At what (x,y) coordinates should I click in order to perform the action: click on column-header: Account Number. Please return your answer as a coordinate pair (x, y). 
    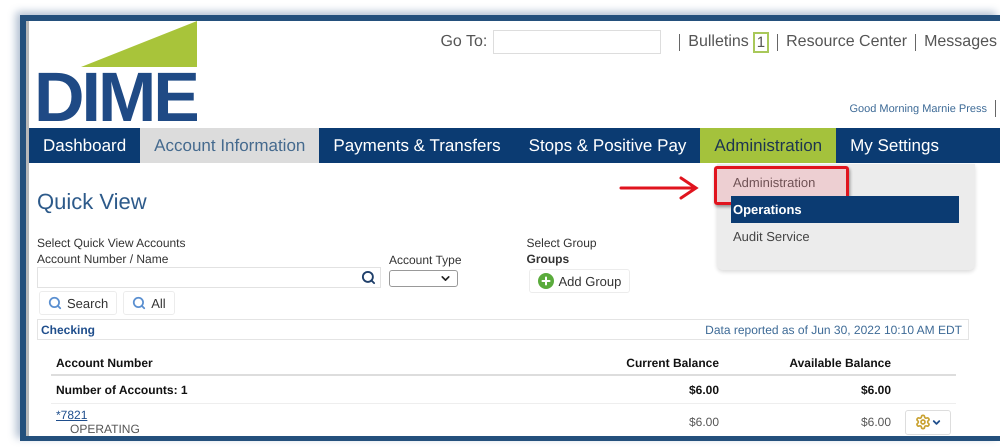
    Looking at the image, I should click on (105, 363).